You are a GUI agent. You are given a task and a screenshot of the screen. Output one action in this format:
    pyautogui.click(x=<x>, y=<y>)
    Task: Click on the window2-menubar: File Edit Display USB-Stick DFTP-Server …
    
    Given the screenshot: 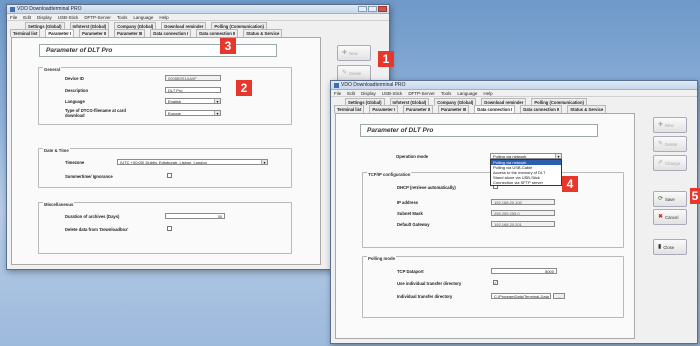 What is the action you would take?
    pyautogui.click(x=514, y=93)
    